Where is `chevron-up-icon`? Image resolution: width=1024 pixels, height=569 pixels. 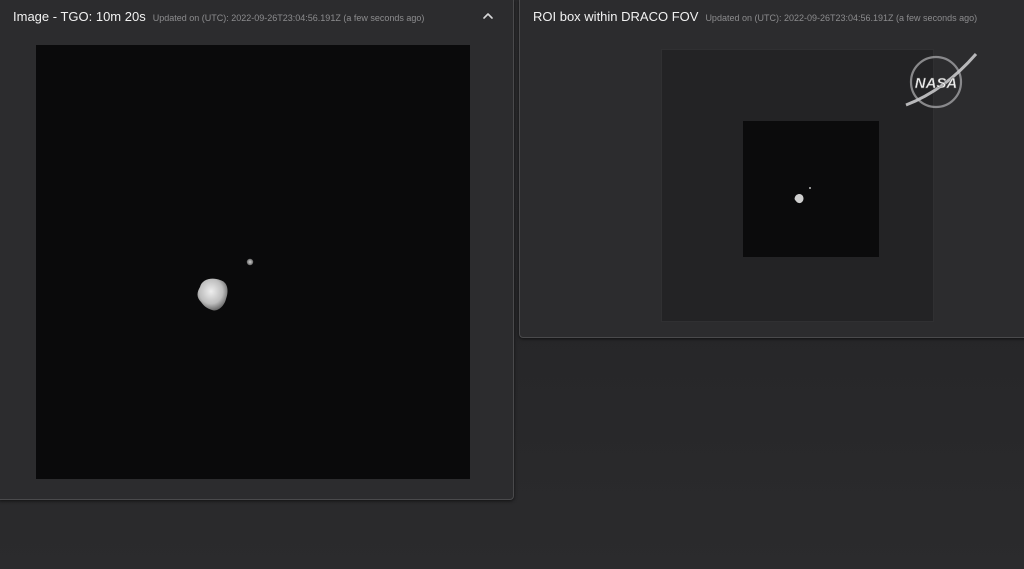 chevron-up-icon is located at coordinates (488, 16).